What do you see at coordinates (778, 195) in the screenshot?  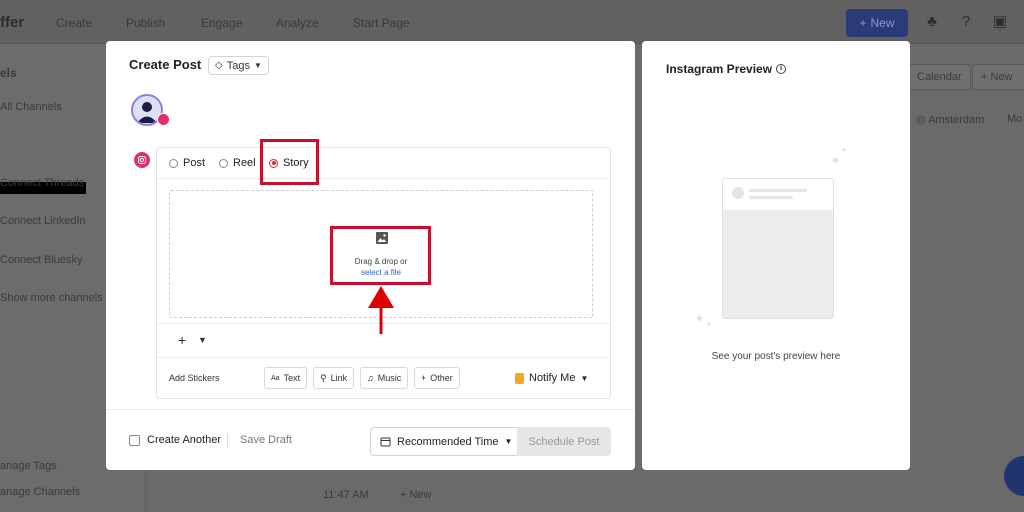 I see `placeholder-header` at bounding box center [778, 195].